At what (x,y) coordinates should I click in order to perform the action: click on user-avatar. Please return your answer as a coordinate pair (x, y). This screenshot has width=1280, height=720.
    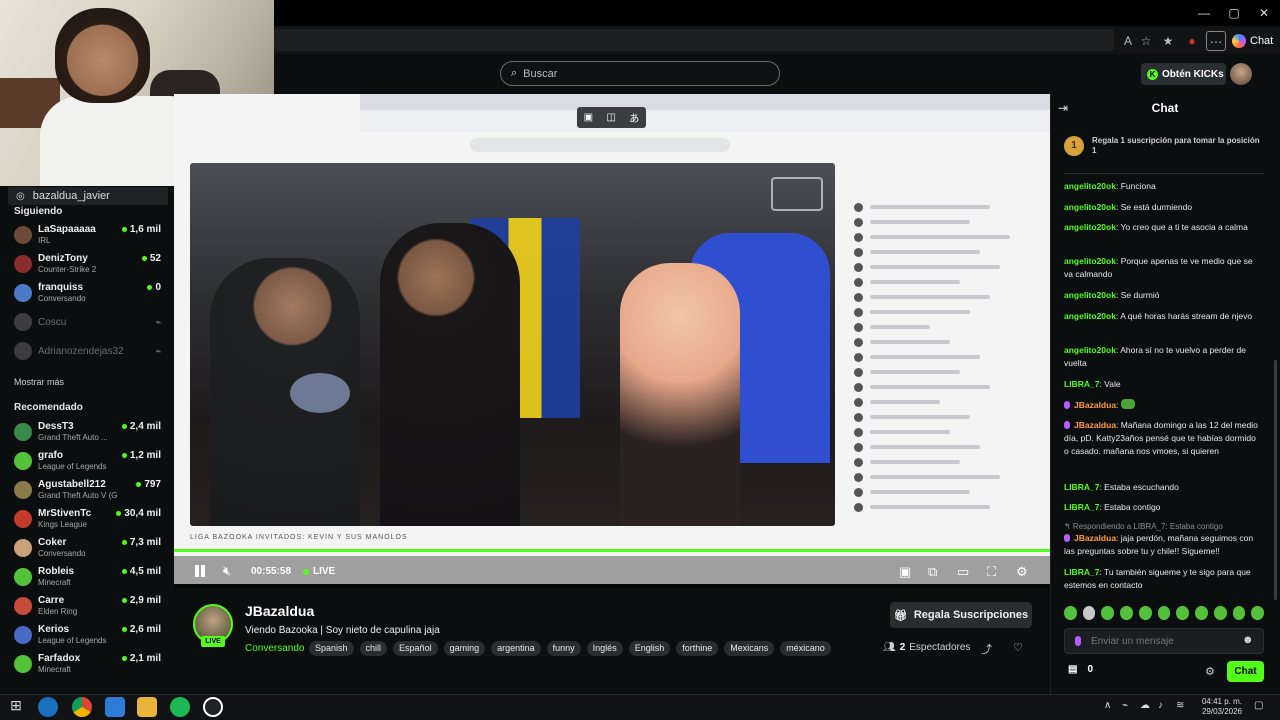
    Looking at the image, I should click on (1241, 74).